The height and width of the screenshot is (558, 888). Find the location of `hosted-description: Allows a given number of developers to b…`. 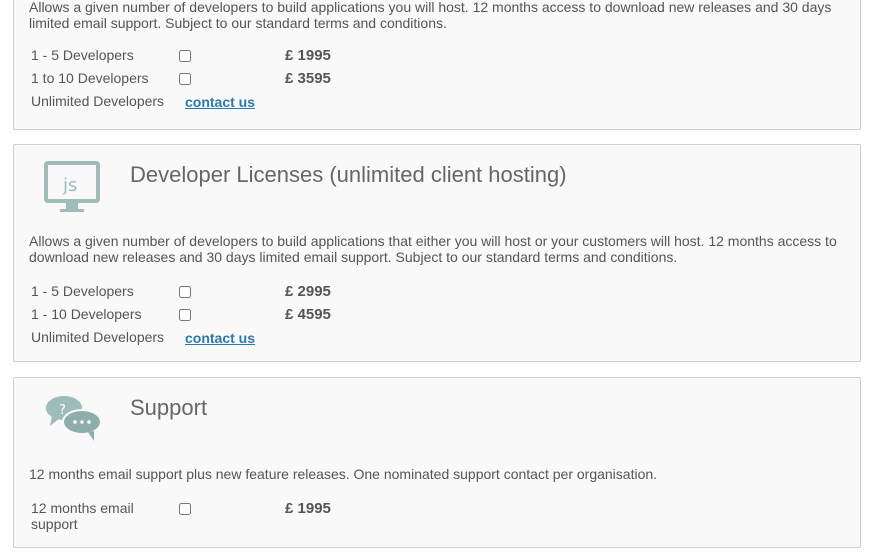

hosted-description: Allows a given number of developers to b… is located at coordinates (430, 15).